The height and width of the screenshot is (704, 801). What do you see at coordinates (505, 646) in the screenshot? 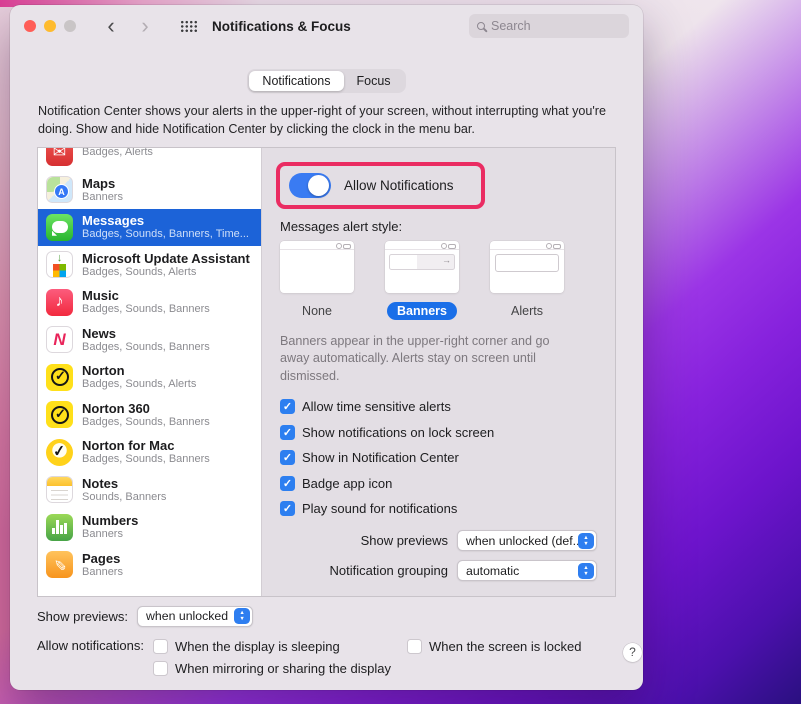
I see `checkbox-label: When the screen is locked` at bounding box center [505, 646].